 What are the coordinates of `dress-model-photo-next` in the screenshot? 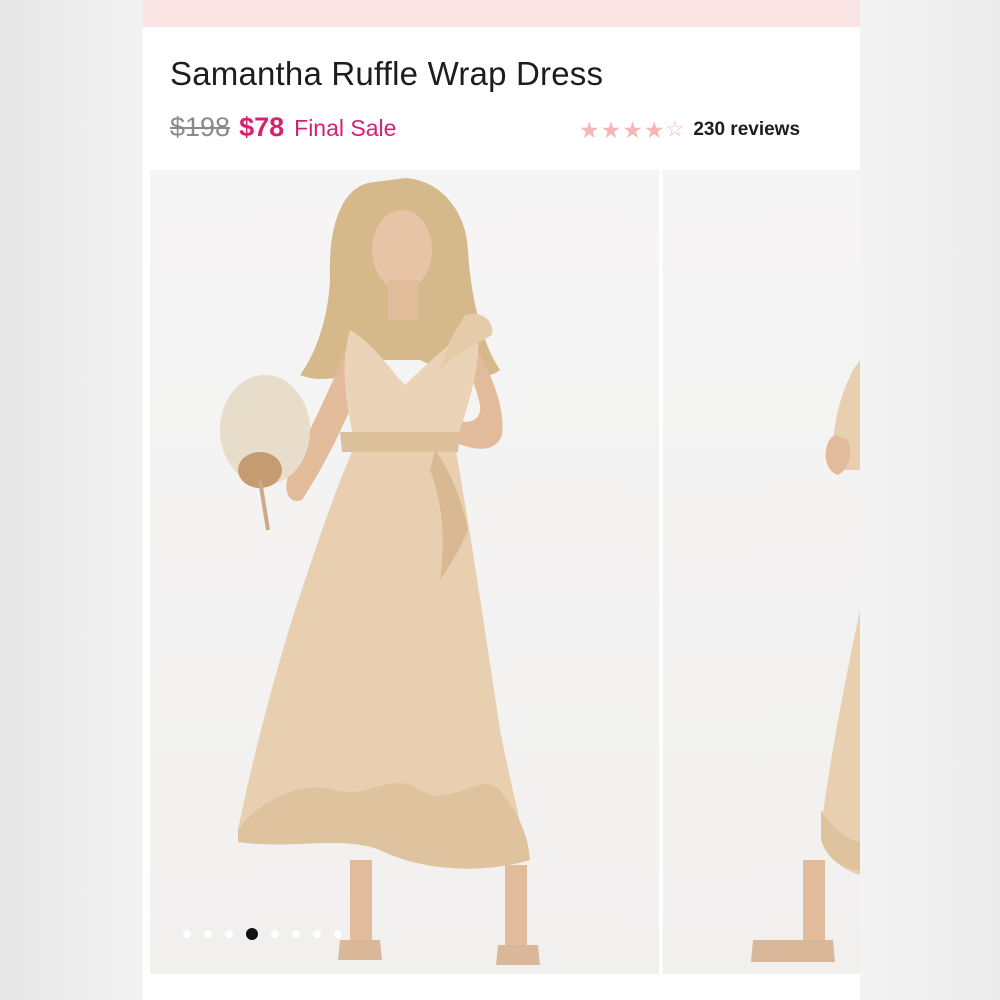 It's located at (805, 661).